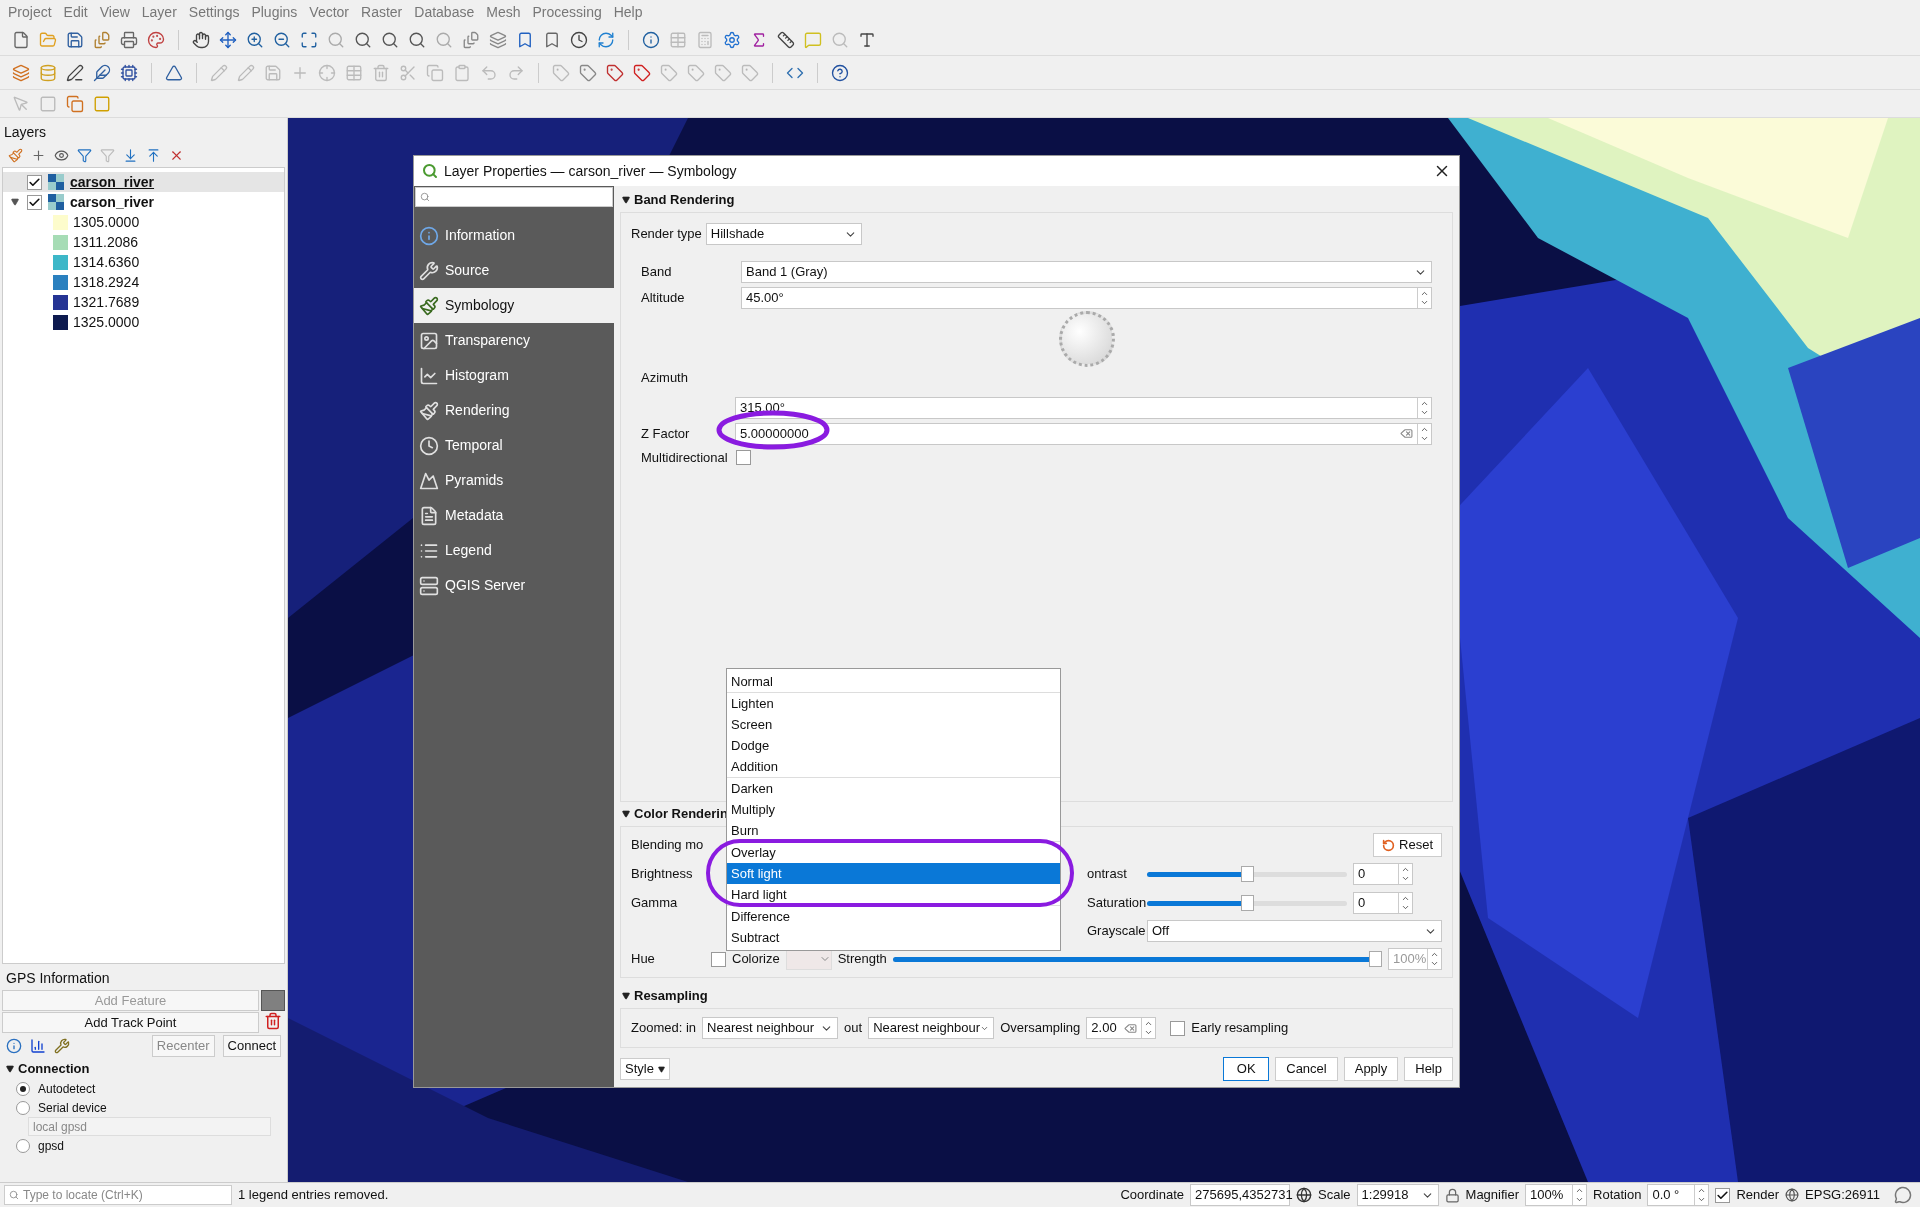 Image resolution: width=1920 pixels, height=1207 pixels. Describe the element at coordinates (1086, 298) in the screenshot. I see `altitude-field: 45.00°` at that location.